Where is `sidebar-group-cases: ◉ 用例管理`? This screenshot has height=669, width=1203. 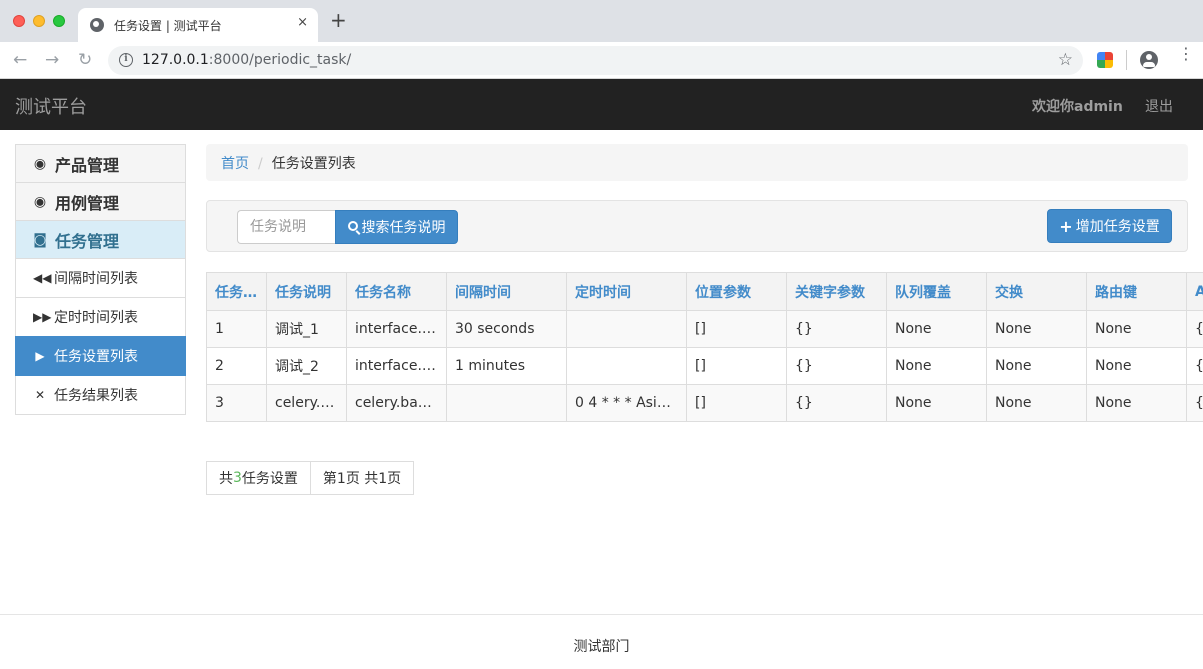
sidebar-group-cases: ◉ 用例管理 is located at coordinates (100, 201).